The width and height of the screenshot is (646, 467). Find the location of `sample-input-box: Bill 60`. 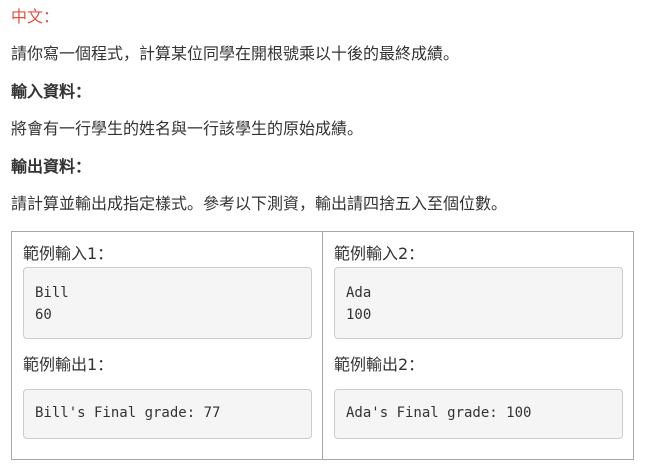

sample-input-box: Bill 60 is located at coordinates (167, 303).